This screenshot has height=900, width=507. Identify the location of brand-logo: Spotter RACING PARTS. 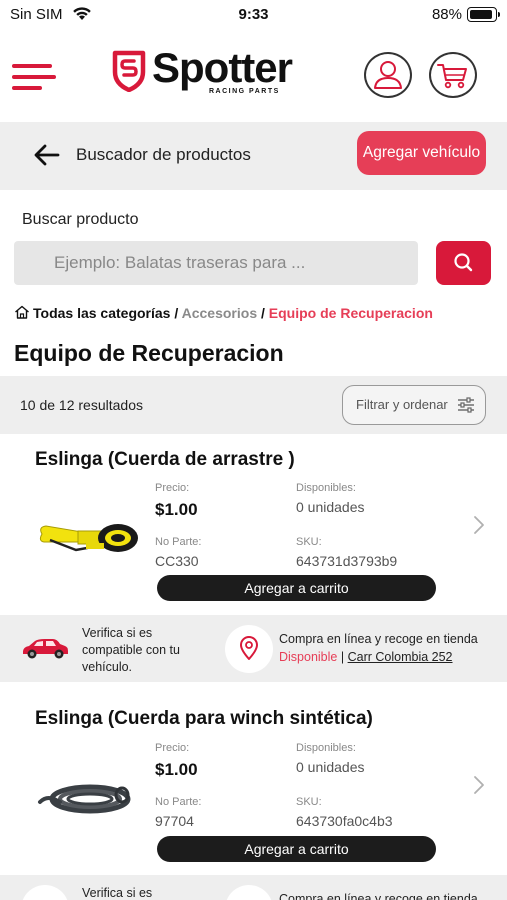
(212, 72).